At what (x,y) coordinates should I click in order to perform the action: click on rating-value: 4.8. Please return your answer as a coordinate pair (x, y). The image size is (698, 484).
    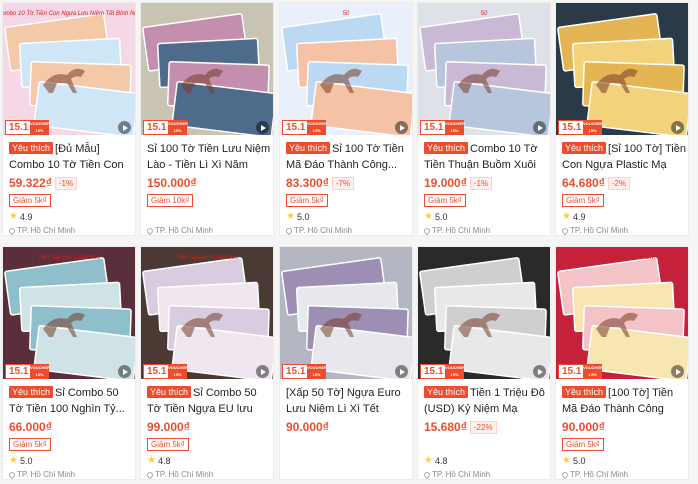
    Looking at the image, I should click on (441, 460).